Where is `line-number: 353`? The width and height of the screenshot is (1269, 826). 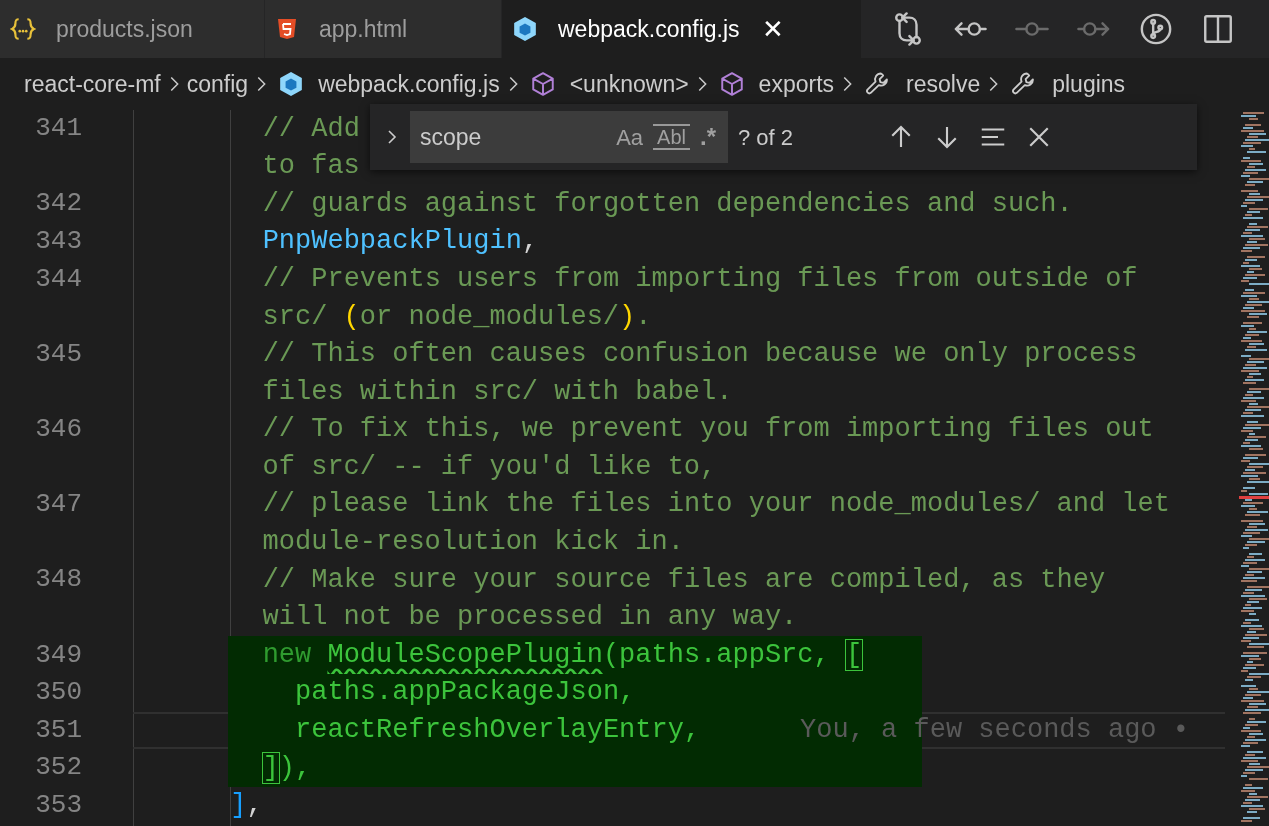 line-number: 353 is located at coordinates (58, 805).